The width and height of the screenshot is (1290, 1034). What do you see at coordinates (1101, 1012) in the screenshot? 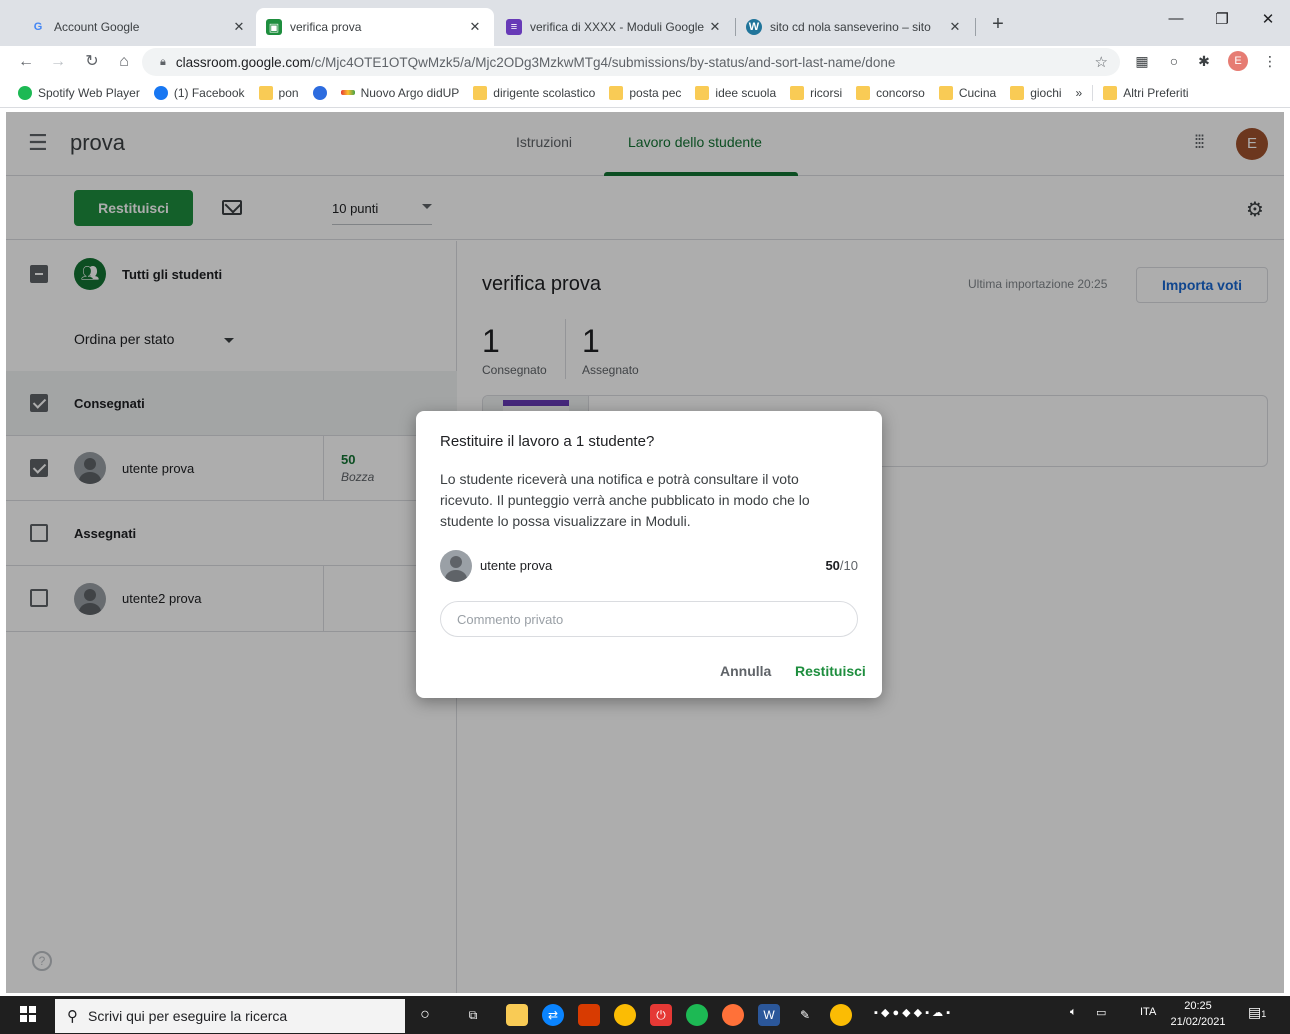
I see `network-icon: ▭` at bounding box center [1101, 1012].